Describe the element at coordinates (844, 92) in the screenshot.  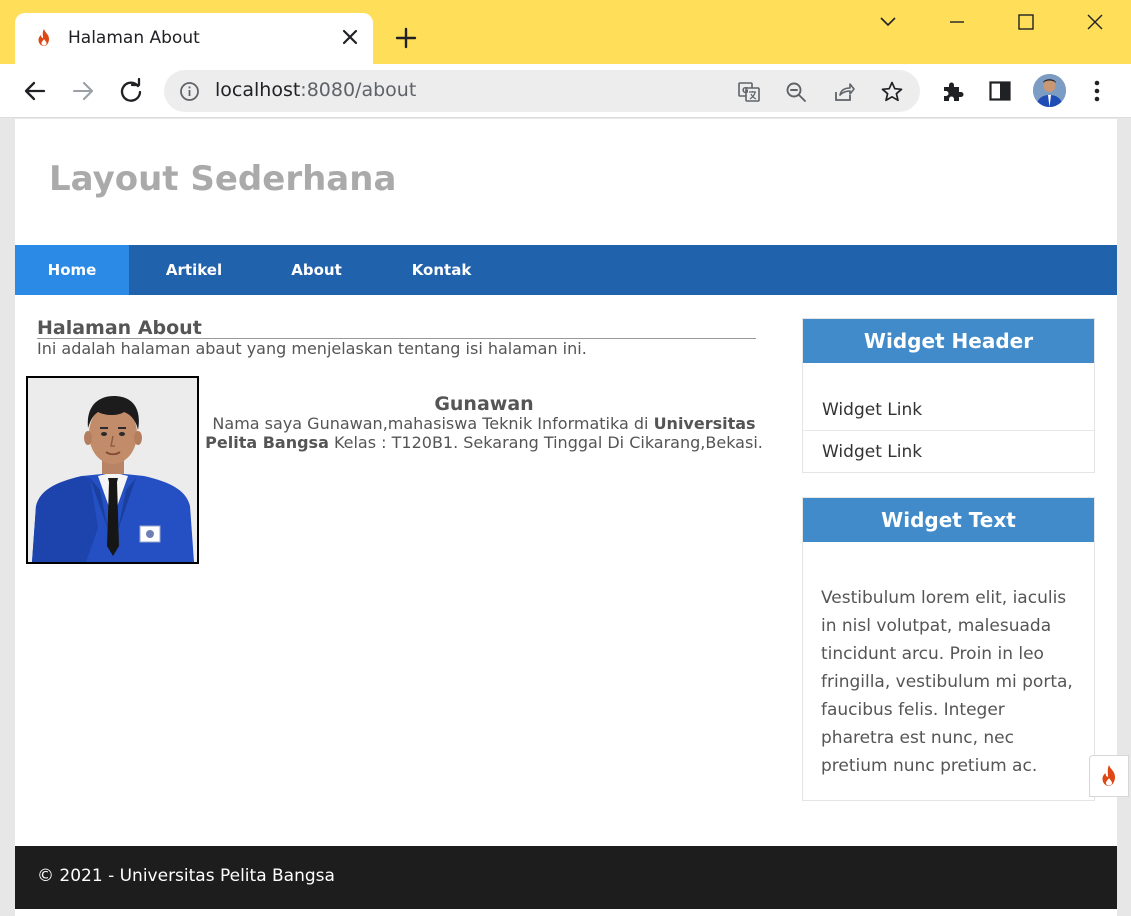
I see `share-icon` at that location.